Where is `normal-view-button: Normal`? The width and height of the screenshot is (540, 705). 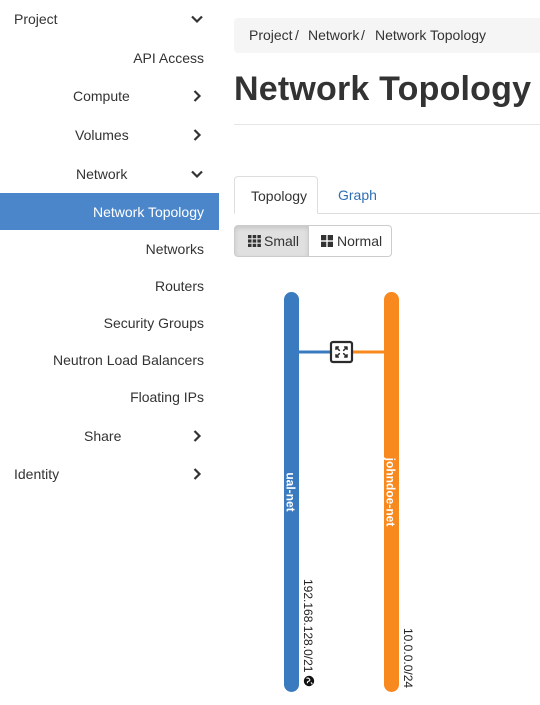
normal-view-button: Normal is located at coordinates (350, 241).